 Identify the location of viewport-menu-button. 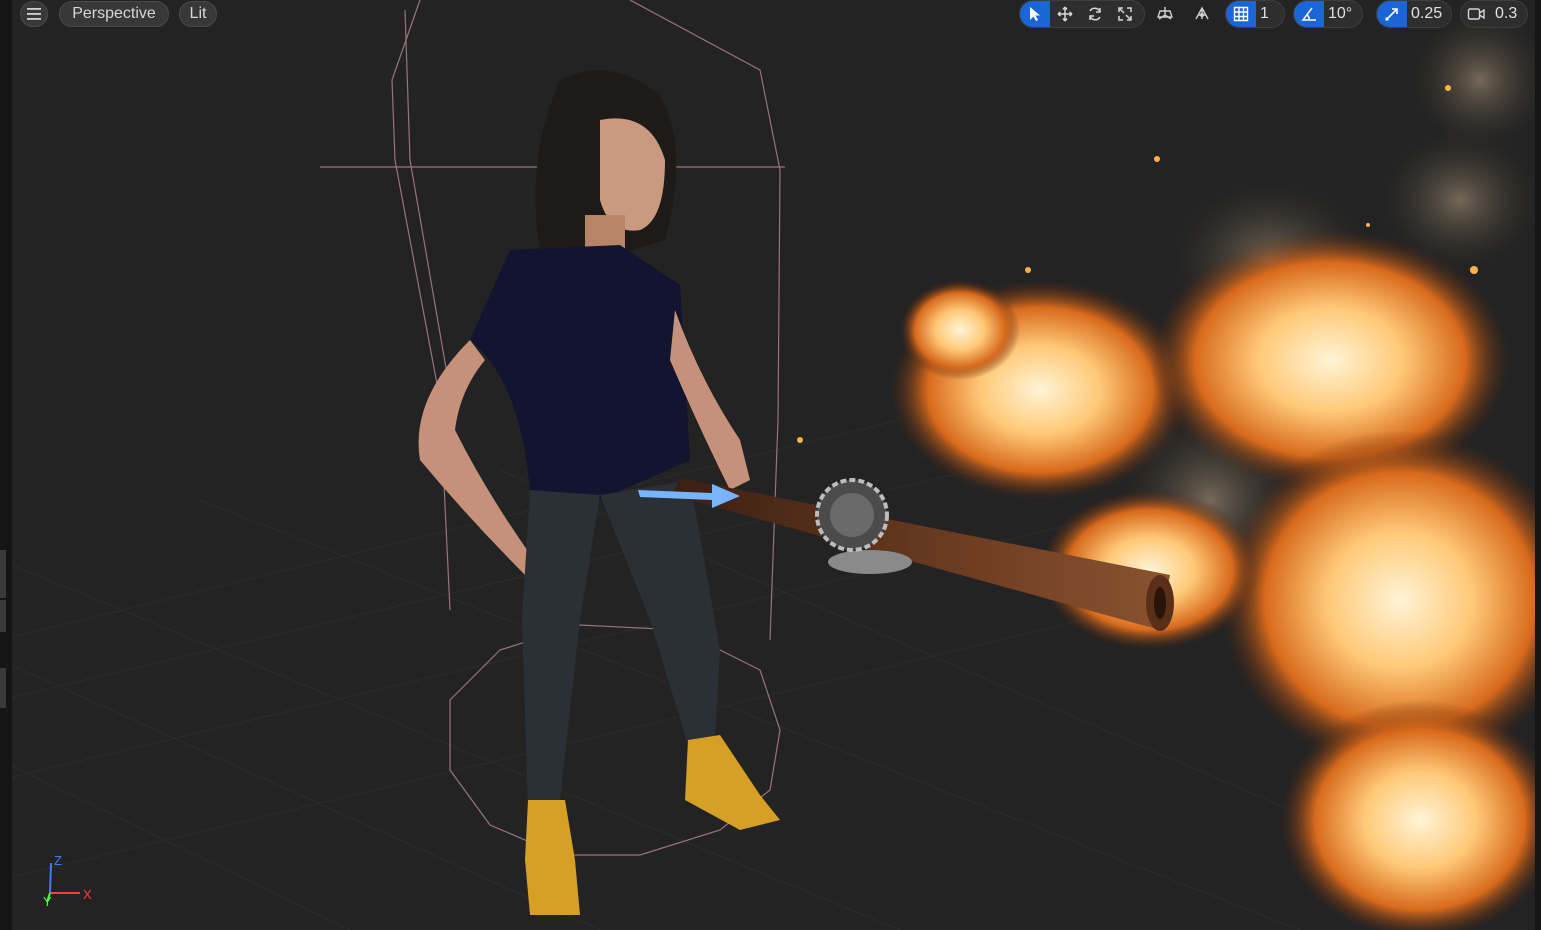
(34, 14).